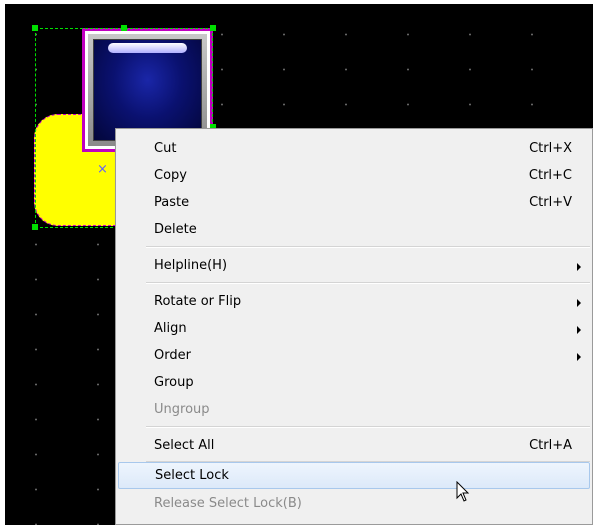  Describe the element at coordinates (35, 28) in the screenshot. I see `resize-handle-nw` at that location.